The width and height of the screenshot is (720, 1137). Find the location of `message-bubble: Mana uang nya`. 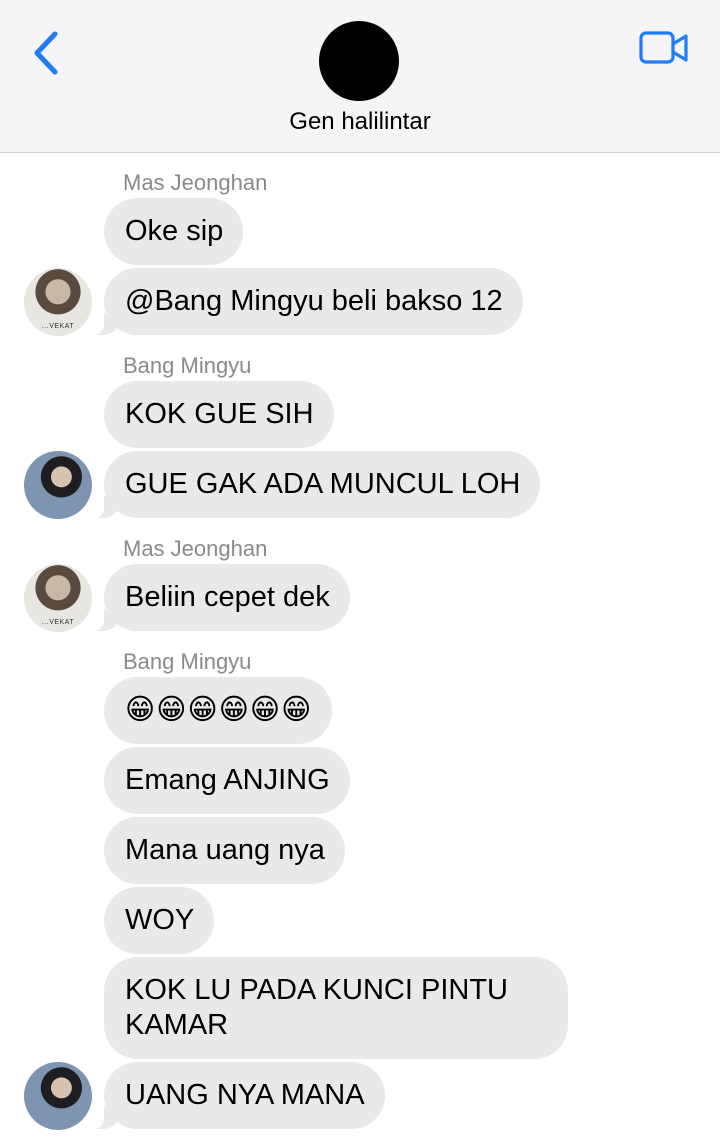

message-bubble: Mana uang nya is located at coordinates (224, 850).